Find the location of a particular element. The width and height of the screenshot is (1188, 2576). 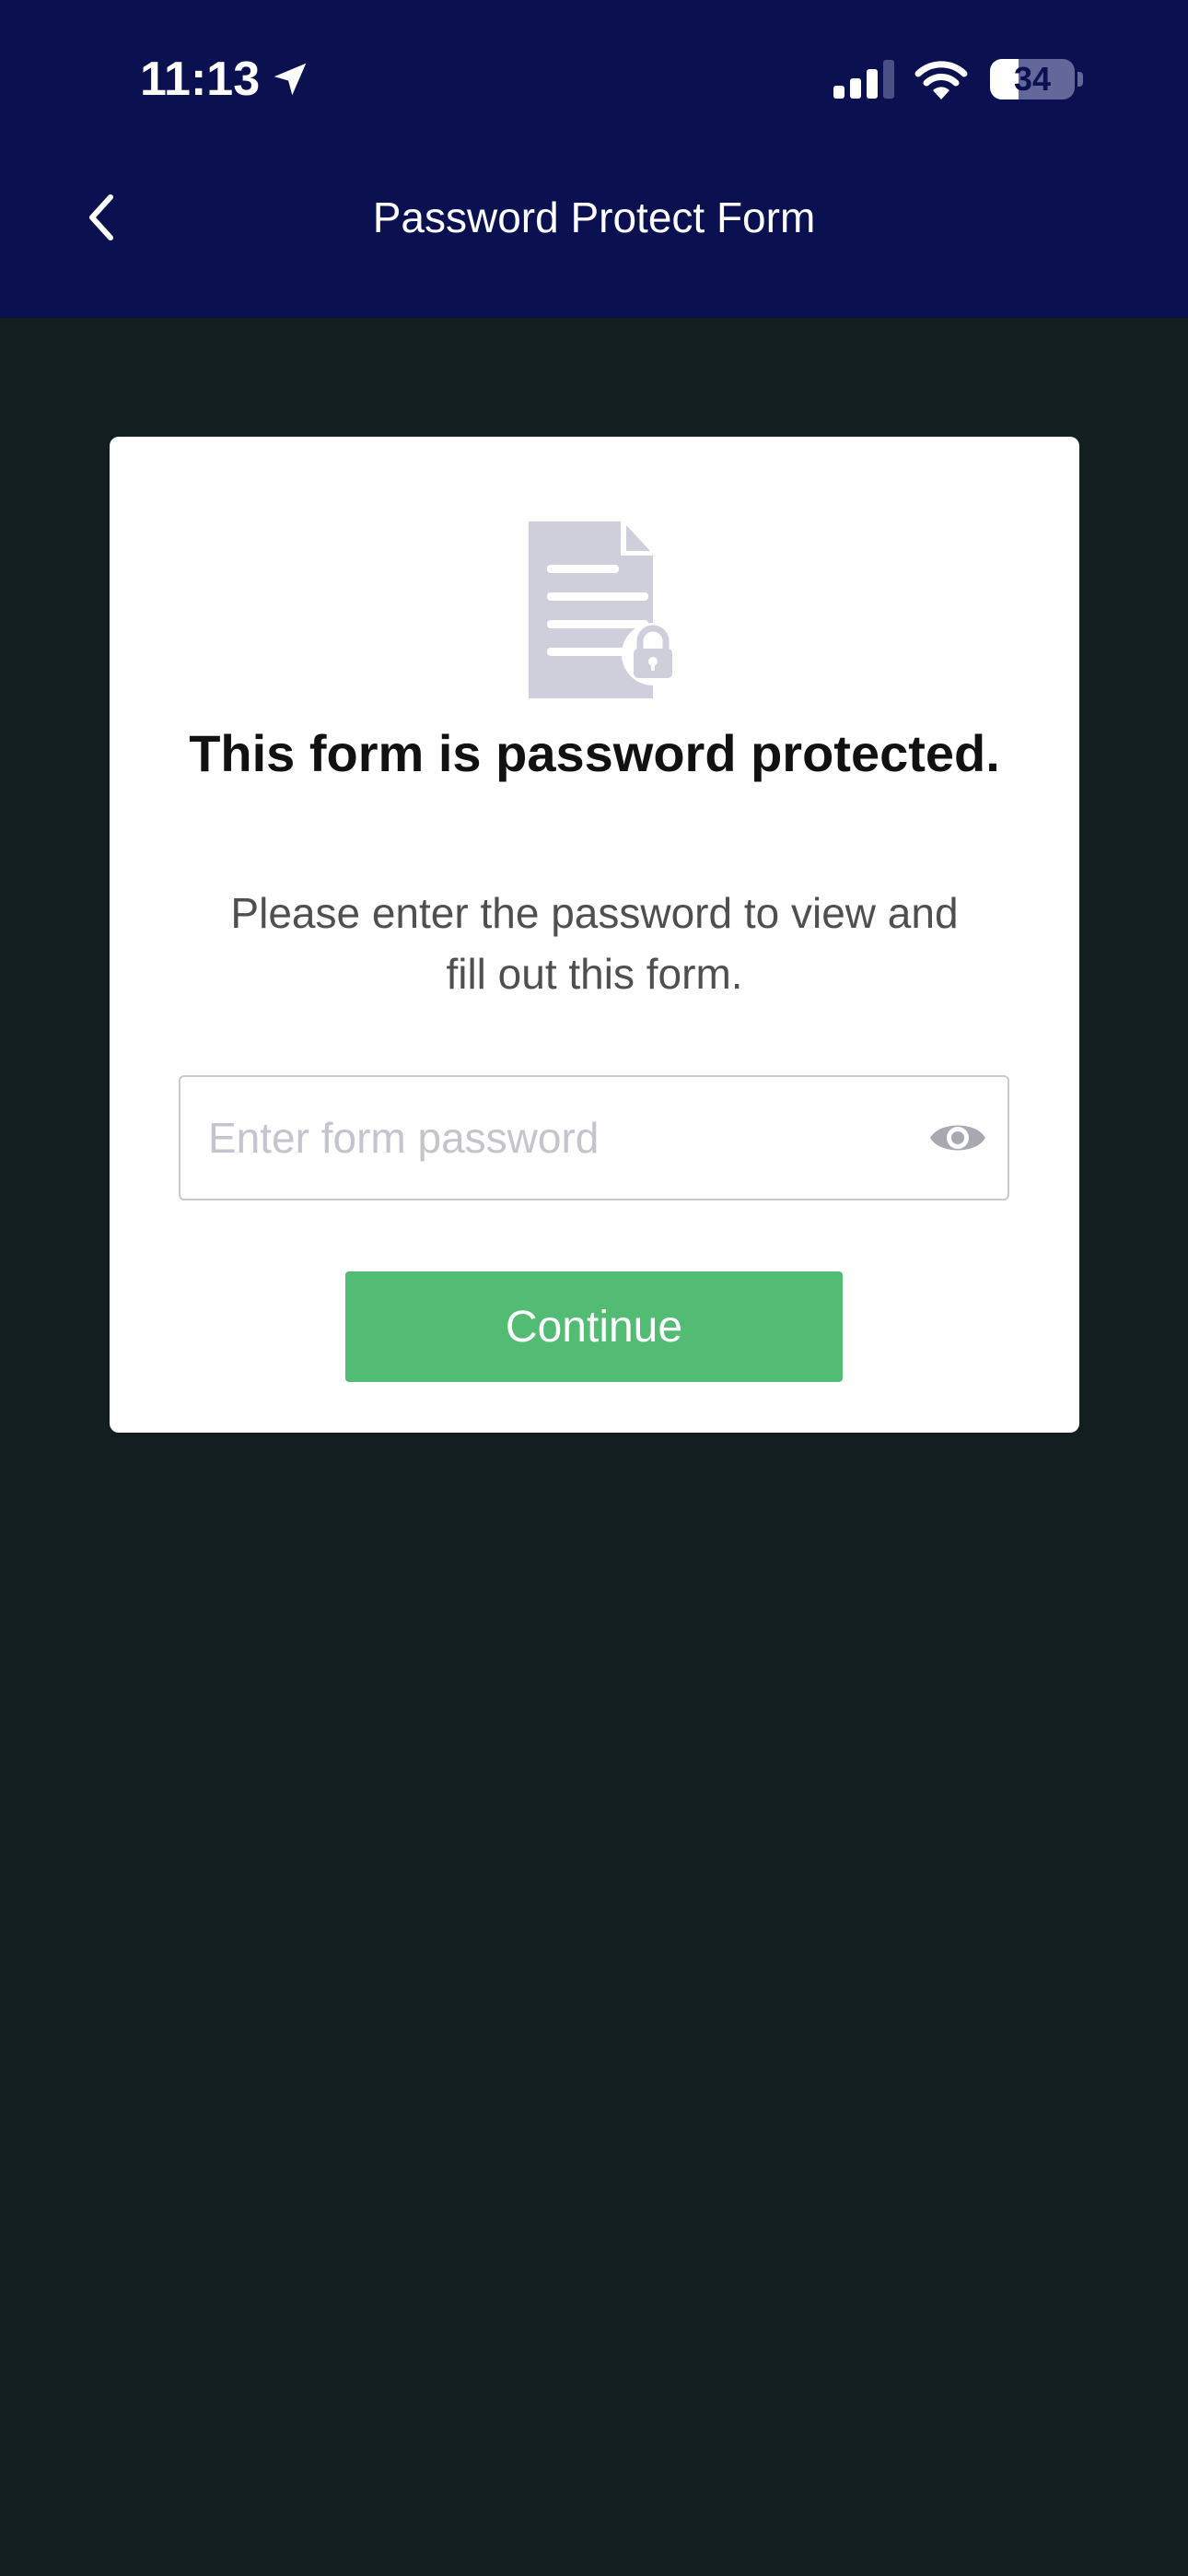

battery-cap is located at coordinates (1080, 79).